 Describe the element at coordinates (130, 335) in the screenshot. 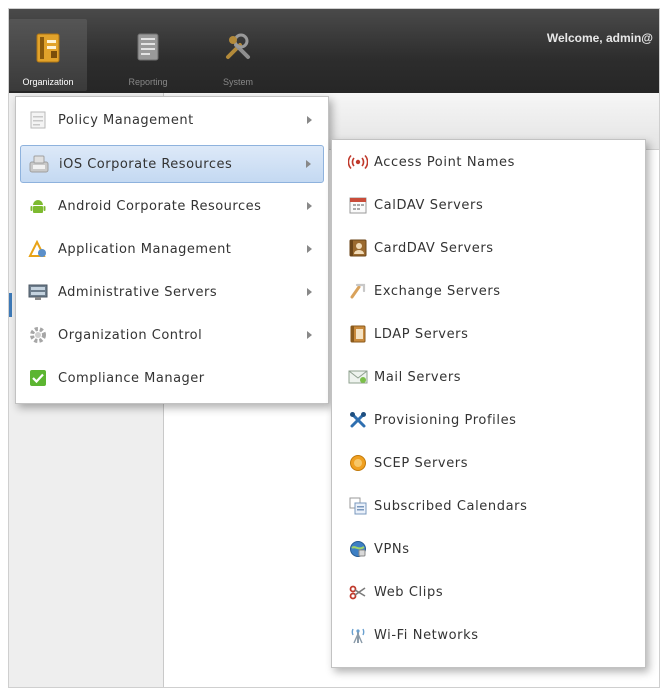

I see `menu-item-label: Organization Control` at that location.